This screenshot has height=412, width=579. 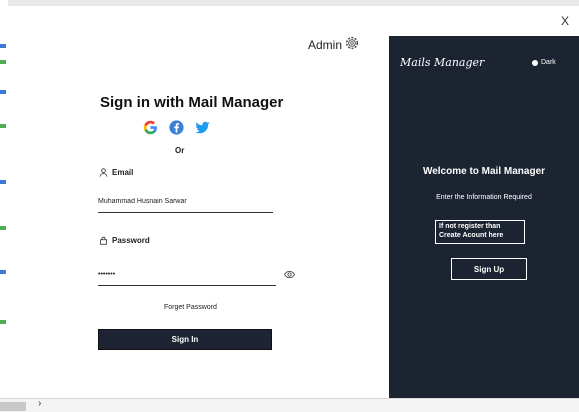 I want to click on lock-icon, so click(x=103, y=240).